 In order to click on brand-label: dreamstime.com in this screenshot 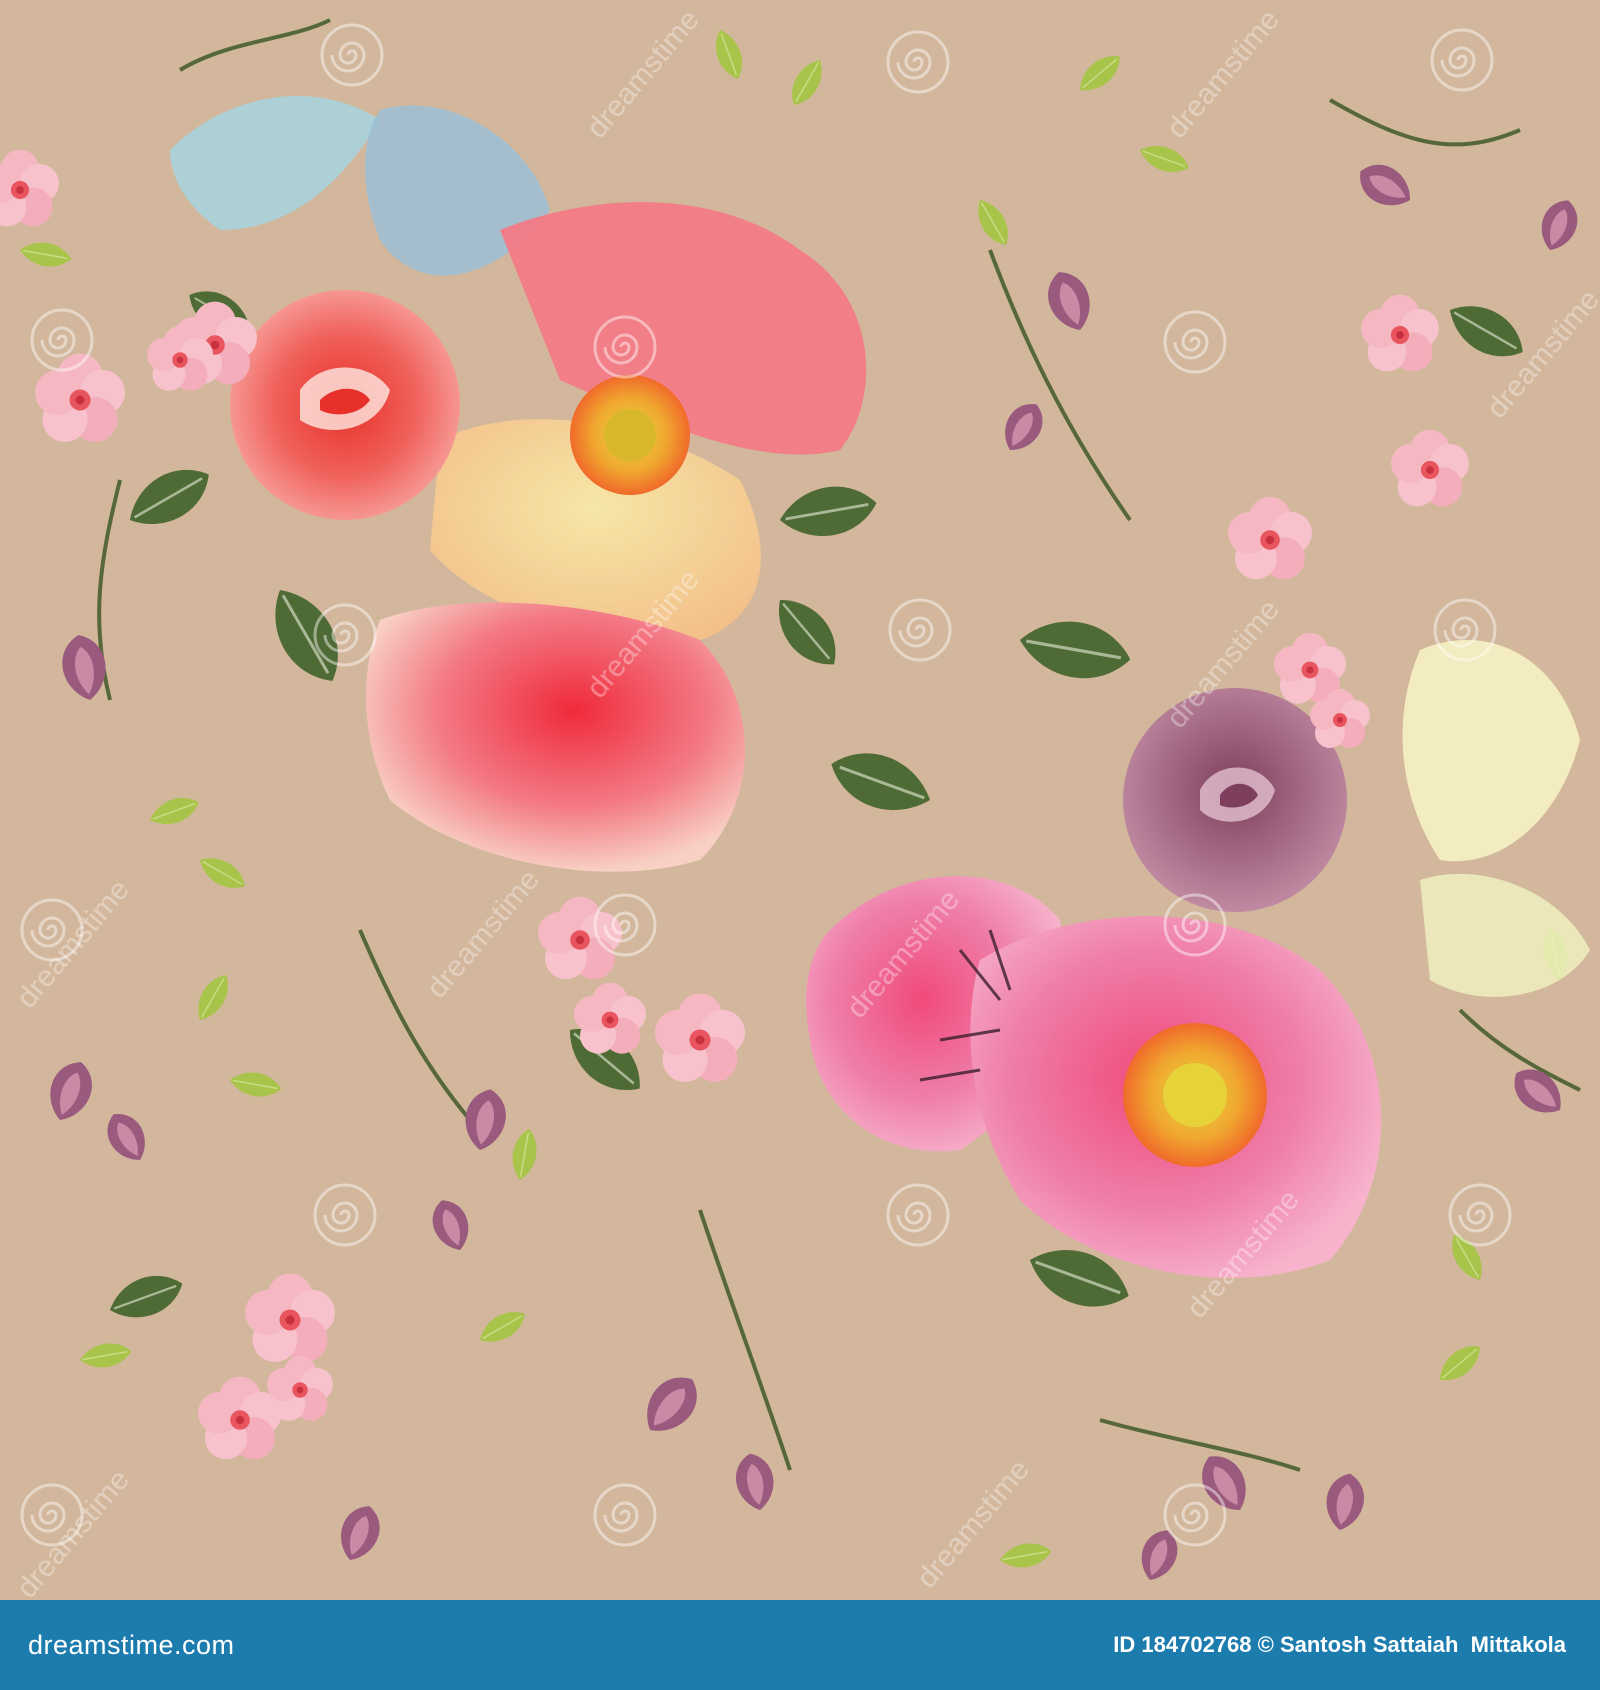, I will do `click(131, 1644)`.